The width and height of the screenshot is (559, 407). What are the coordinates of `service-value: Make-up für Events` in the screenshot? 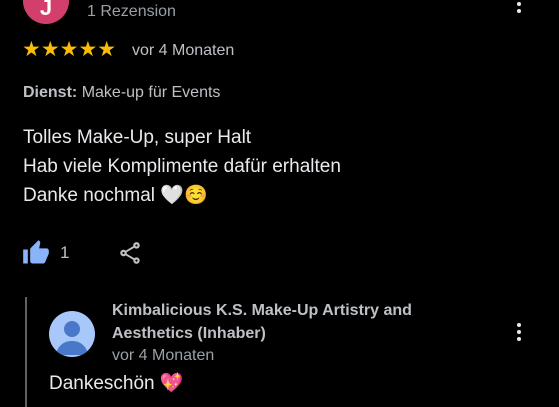 It's located at (151, 92).